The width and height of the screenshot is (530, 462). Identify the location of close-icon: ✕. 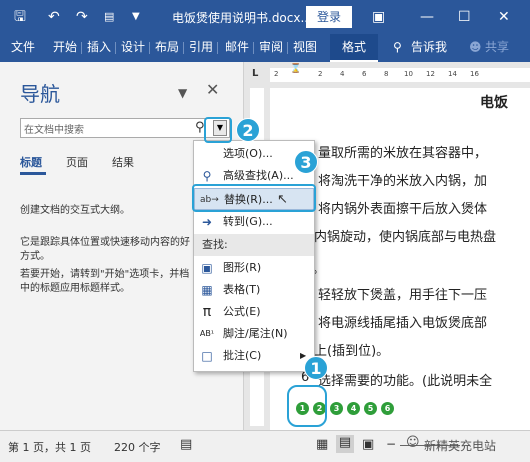
(504, 17).